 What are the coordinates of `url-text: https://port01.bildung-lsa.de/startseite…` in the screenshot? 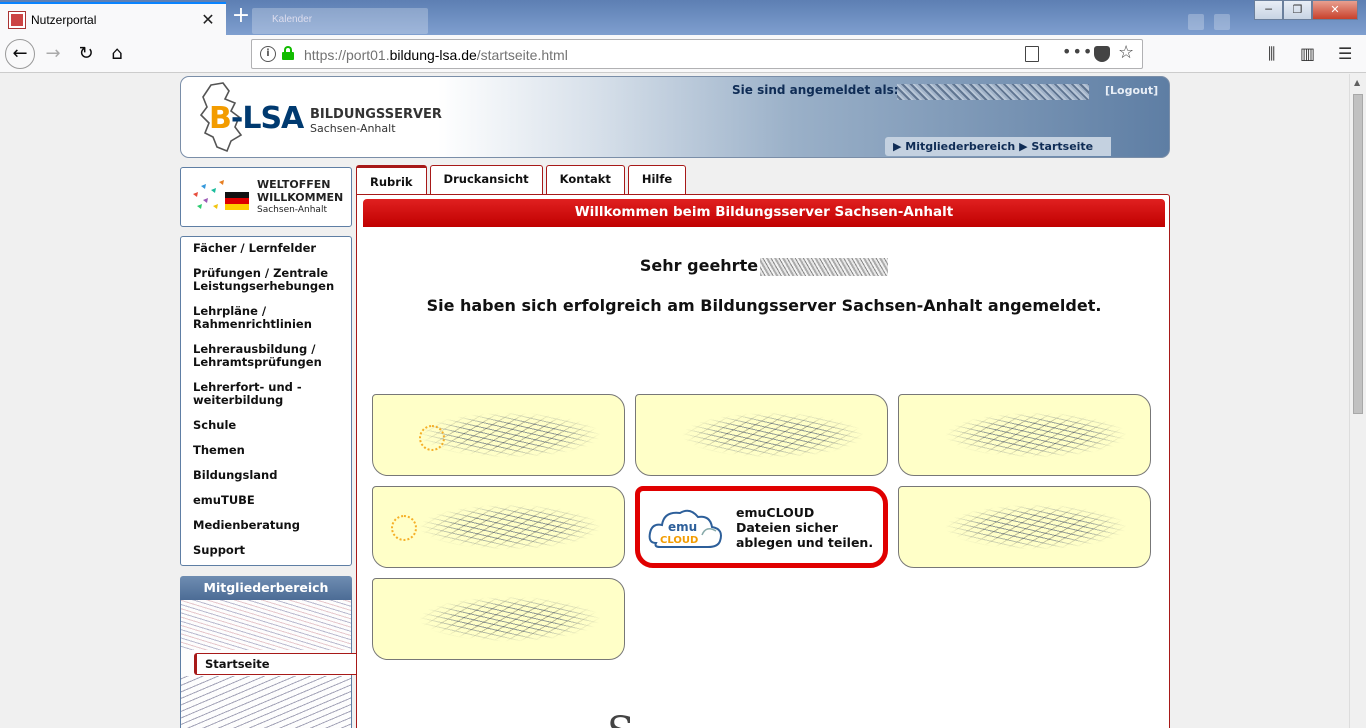 It's located at (436, 55).